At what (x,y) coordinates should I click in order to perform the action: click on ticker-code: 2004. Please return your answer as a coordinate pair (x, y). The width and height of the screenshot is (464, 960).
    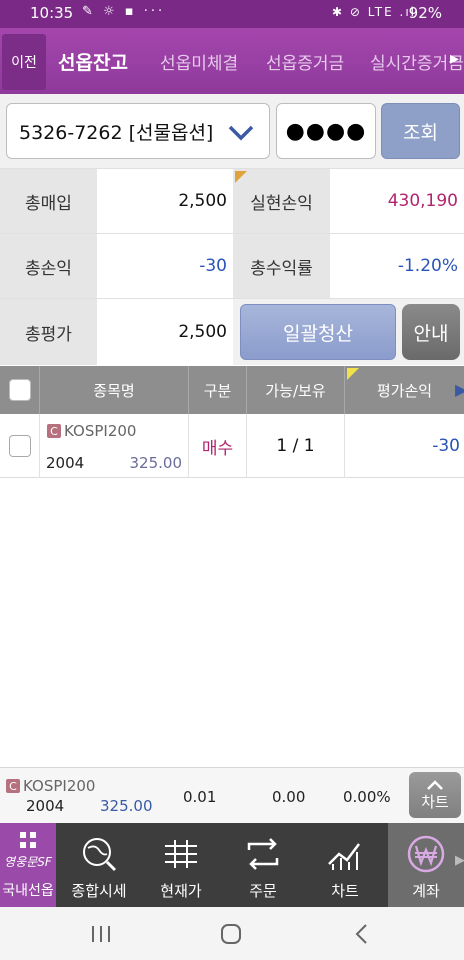
    Looking at the image, I should click on (45, 806).